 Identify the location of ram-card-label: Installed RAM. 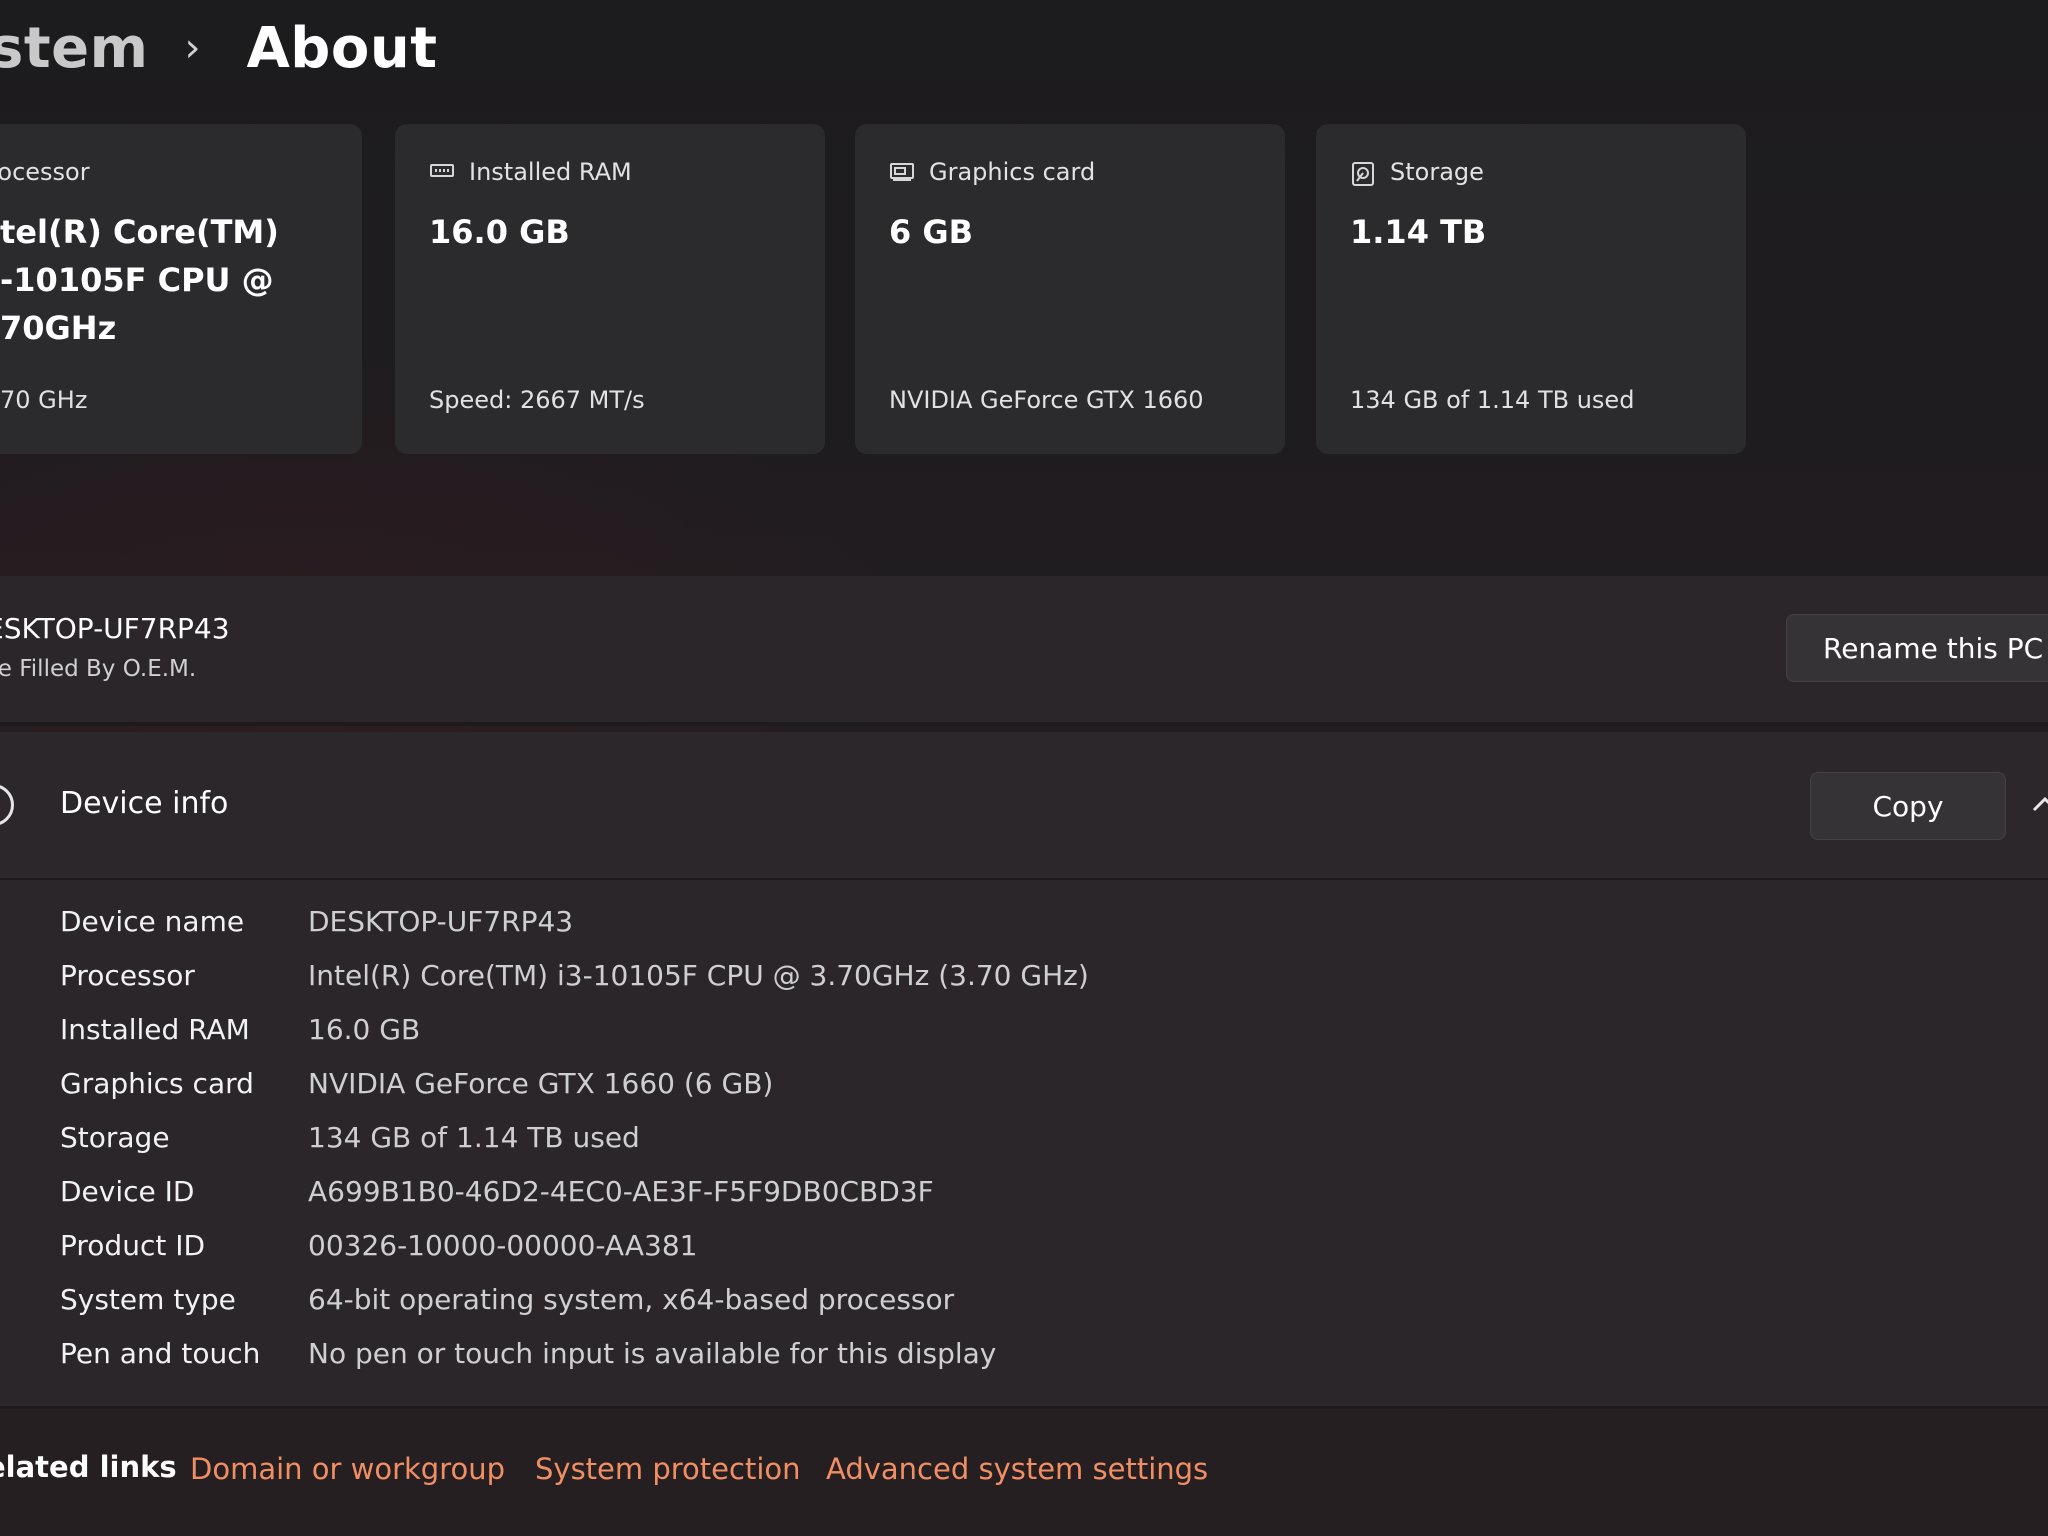
(550, 172).